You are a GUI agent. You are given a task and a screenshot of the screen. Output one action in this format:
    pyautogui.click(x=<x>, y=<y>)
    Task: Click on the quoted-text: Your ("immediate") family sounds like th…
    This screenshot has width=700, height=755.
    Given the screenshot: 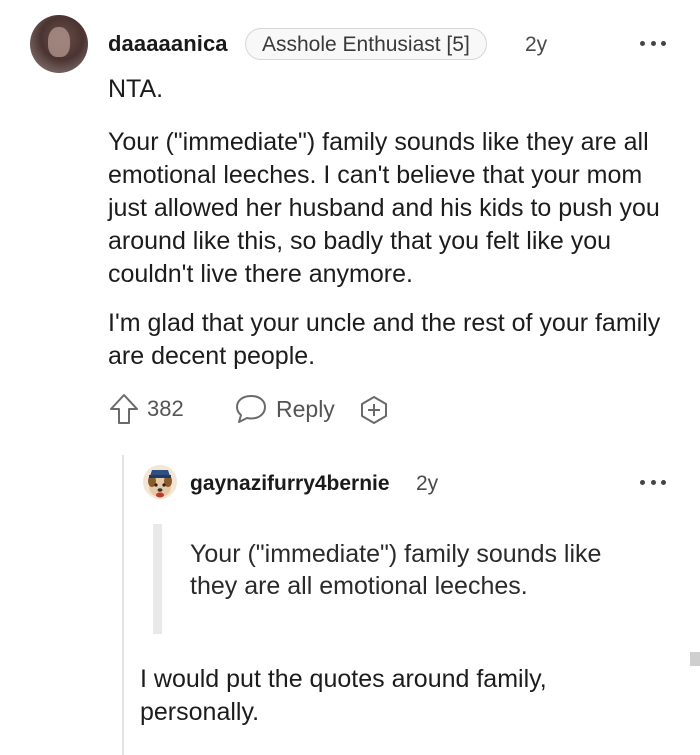 What is the action you would take?
    pyautogui.click(x=396, y=570)
    